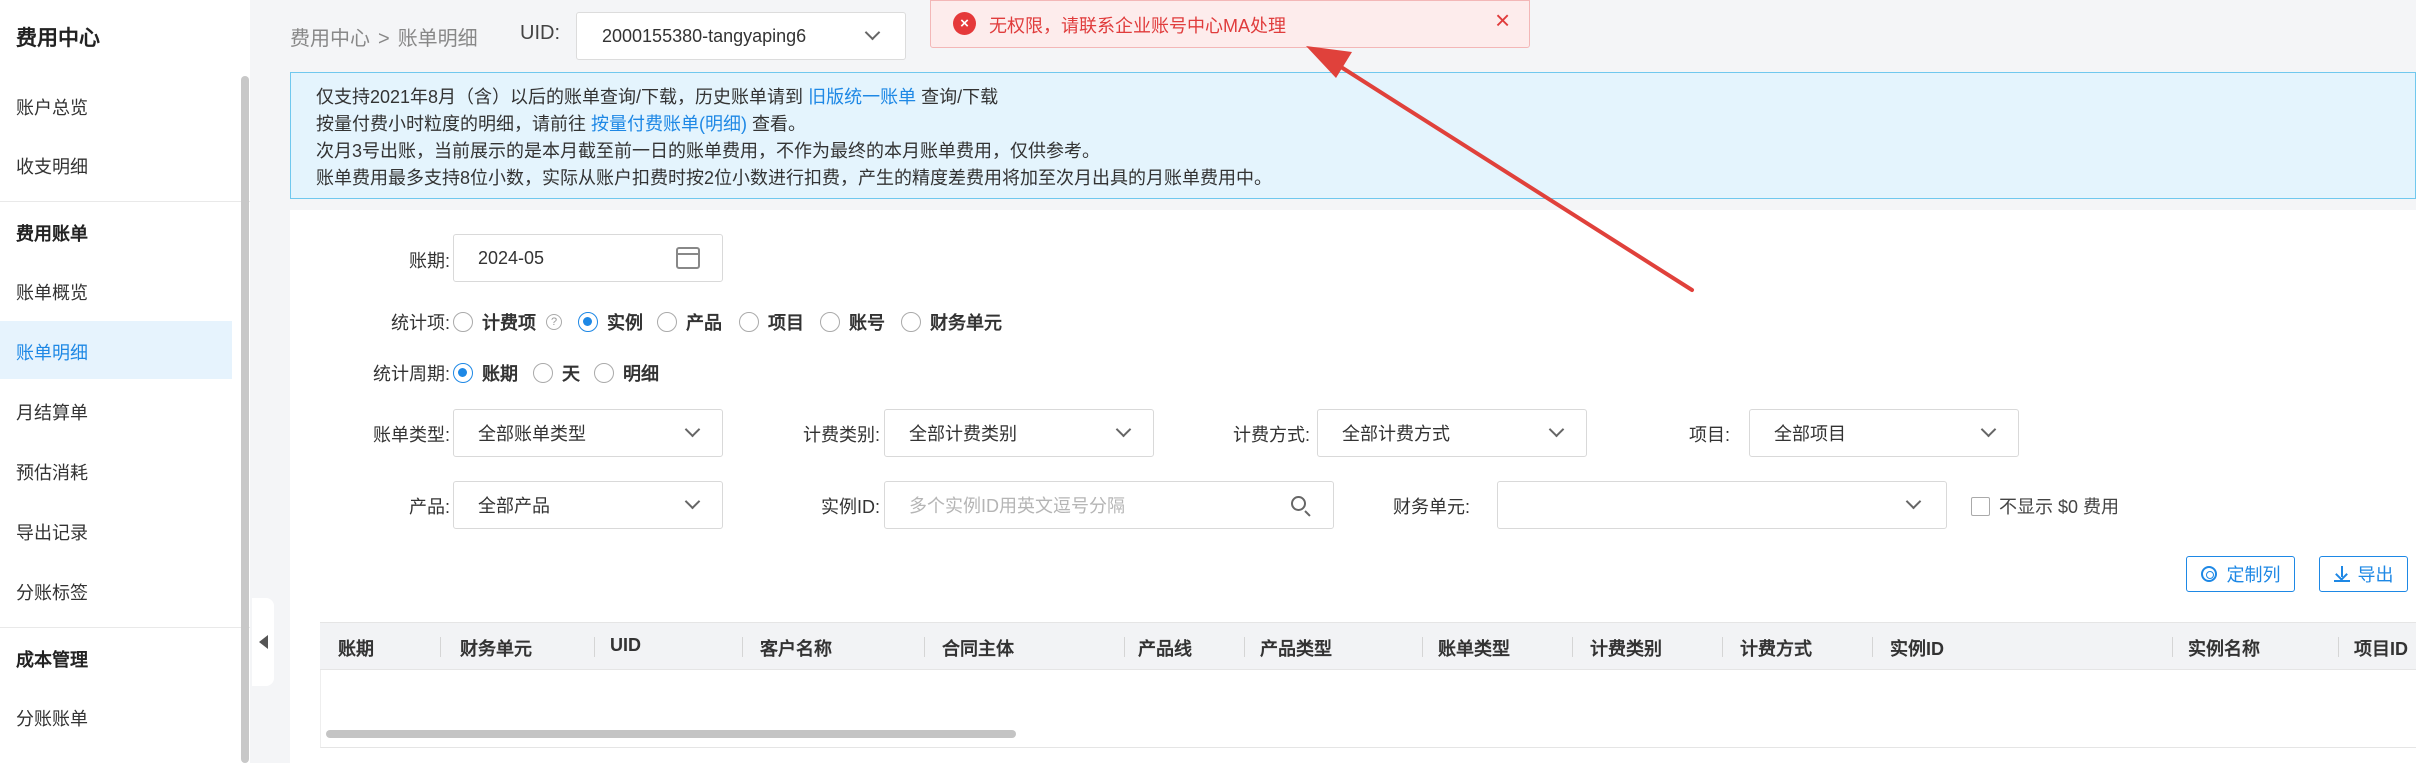 The image size is (2416, 763). I want to click on sidebar-item-split-bill: 分账账单, so click(52, 718).